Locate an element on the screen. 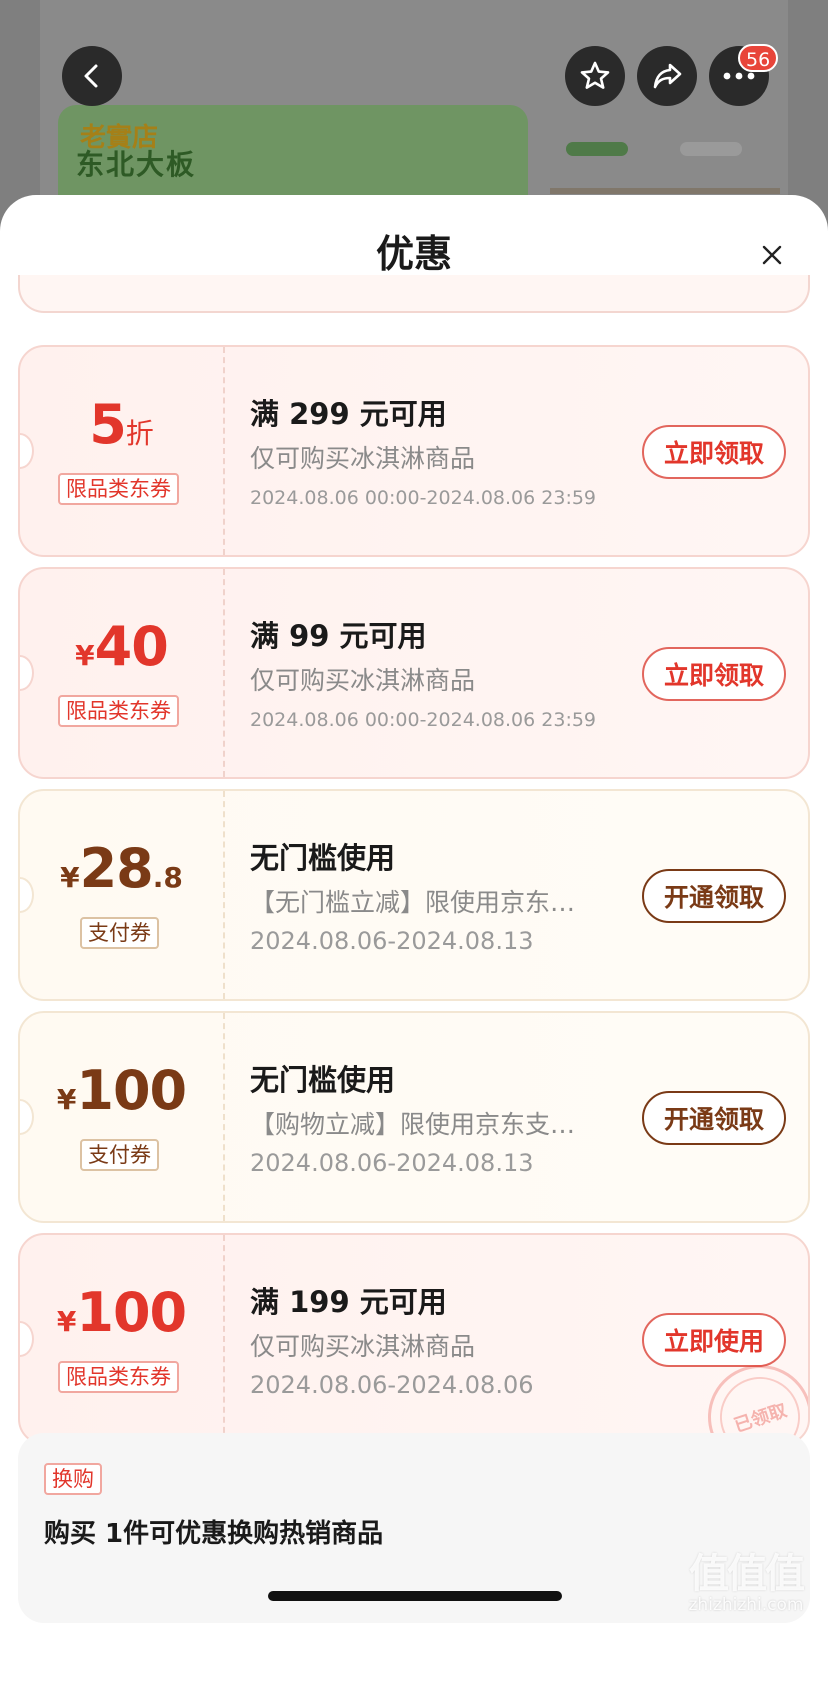 This screenshot has width=828, height=1683. coupon-value: ¥100 支付券 is located at coordinates (121, 1117).